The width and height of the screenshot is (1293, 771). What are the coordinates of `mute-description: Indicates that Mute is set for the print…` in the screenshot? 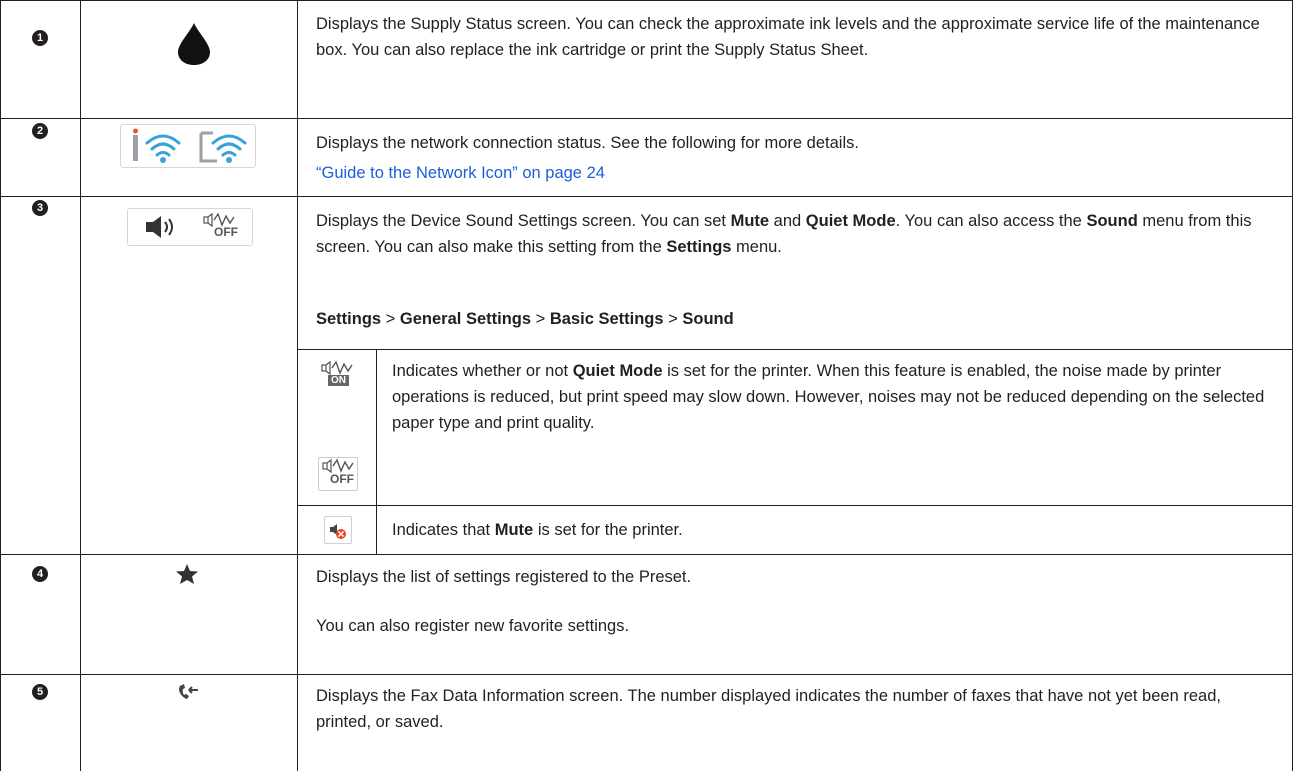 It's located at (537, 530).